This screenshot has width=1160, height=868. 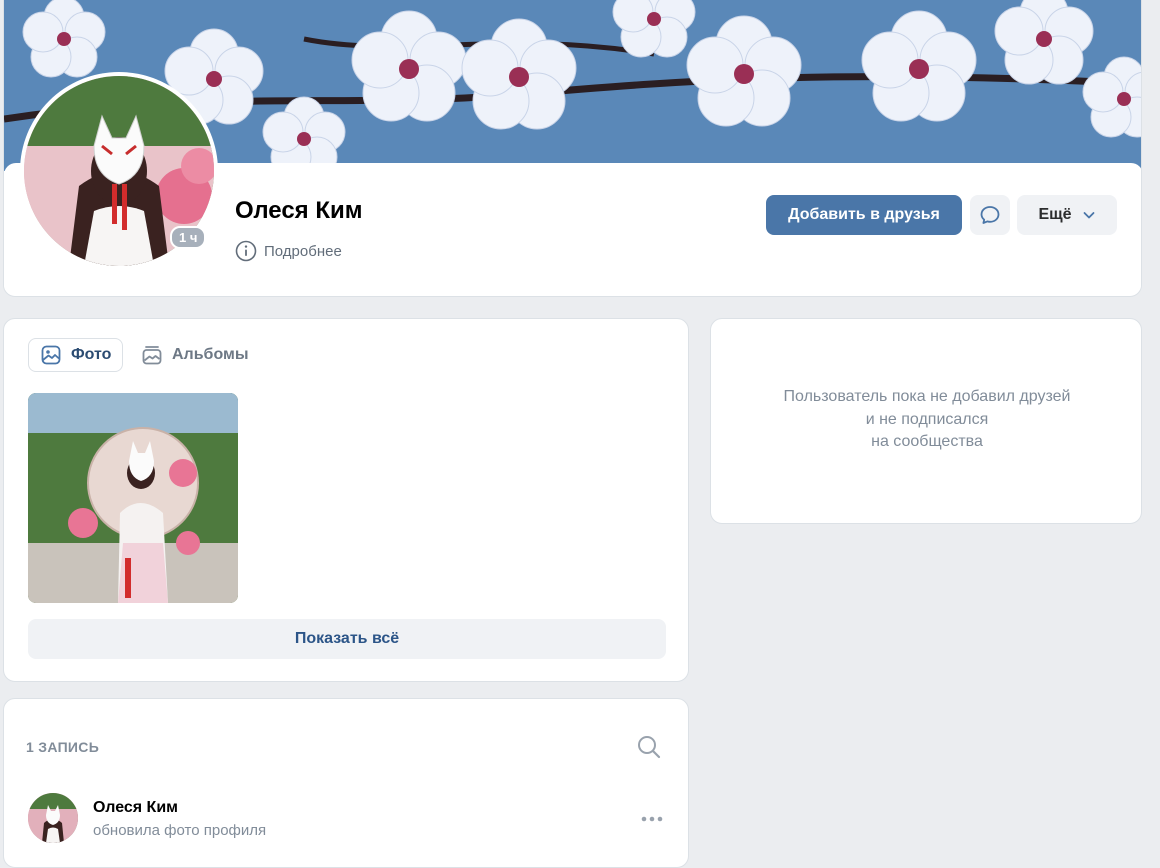 I want to click on search-icon, so click(x=649, y=747).